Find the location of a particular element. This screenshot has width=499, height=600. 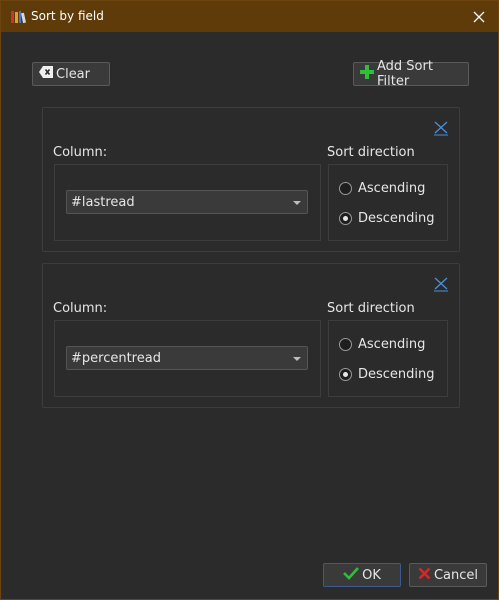

column-select: #percentread is located at coordinates (187, 358).